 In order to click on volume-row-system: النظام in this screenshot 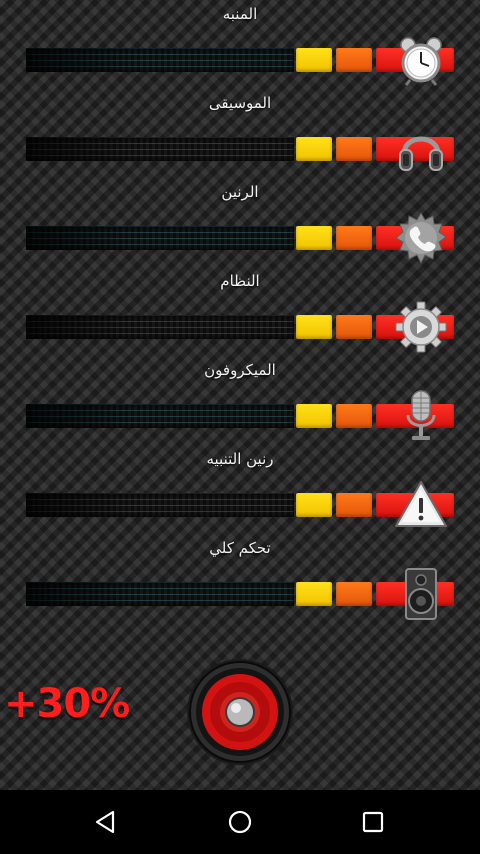, I will do `click(240, 311)`.